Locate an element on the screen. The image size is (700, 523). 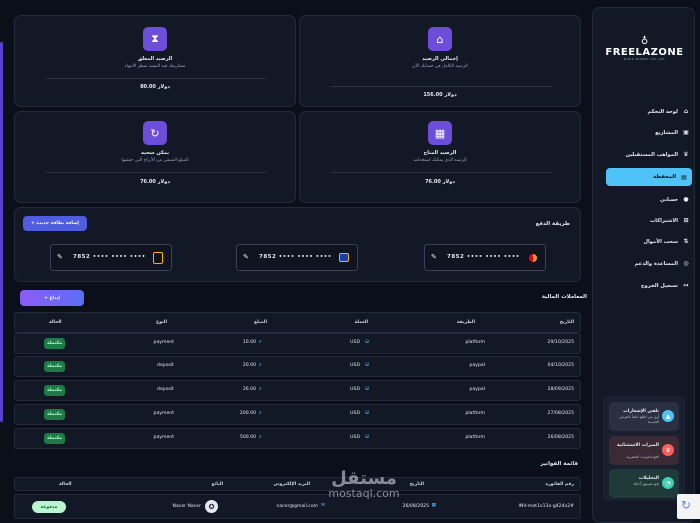
transactions-title: المعاملات المالية is located at coordinates (564, 297).